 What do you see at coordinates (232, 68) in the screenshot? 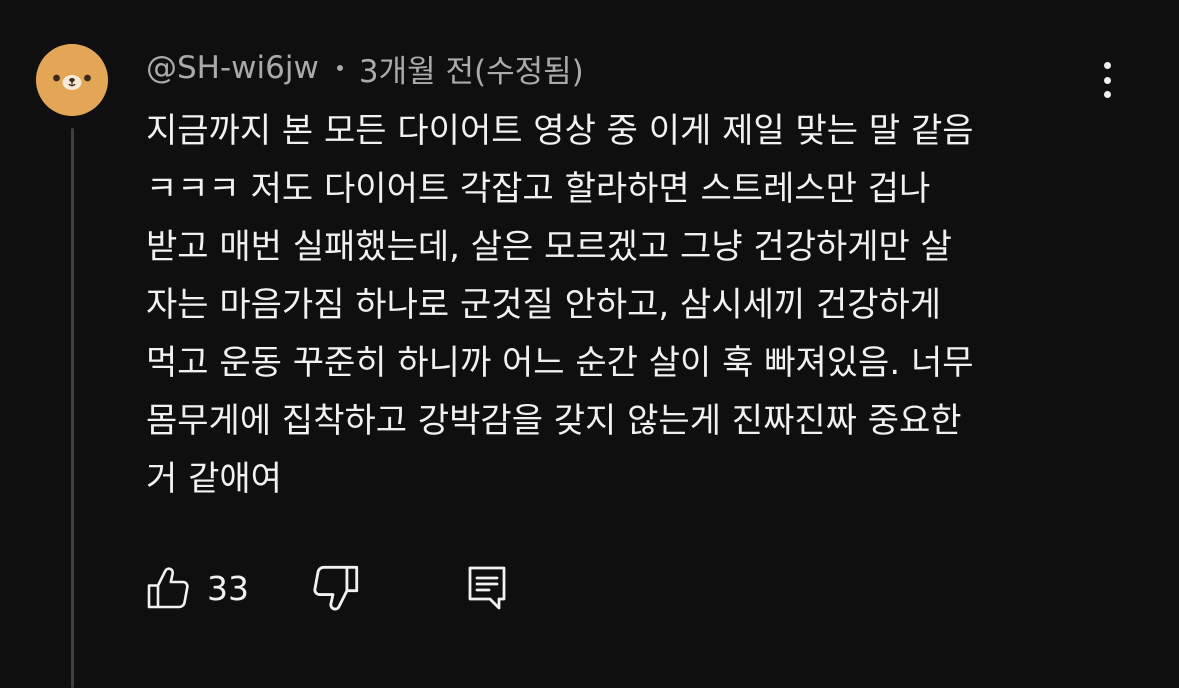
I see `author-name: @SH-wi6jw` at bounding box center [232, 68].